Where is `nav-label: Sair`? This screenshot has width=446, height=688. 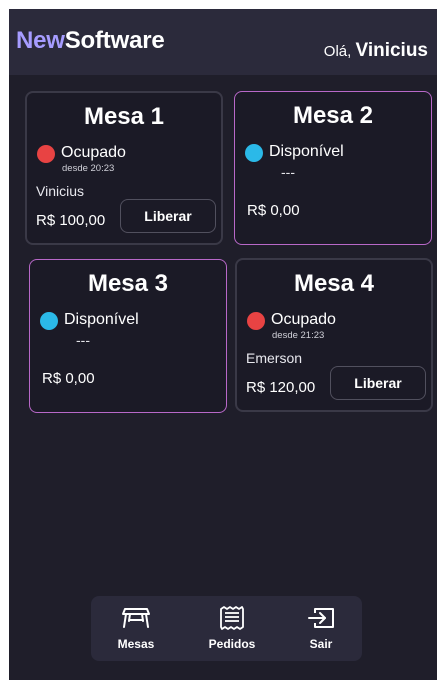
nav-label: Sair is located at coordinates (321, 644).